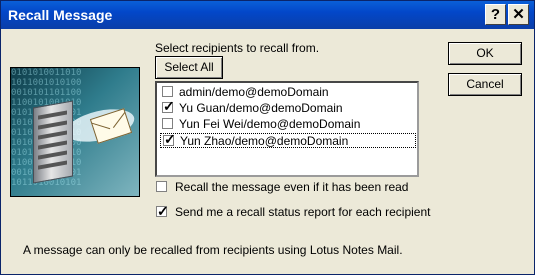  Describe the element at coordinates (189, 67) in the screenshot. I see `select-all-button: Select All` at that location.